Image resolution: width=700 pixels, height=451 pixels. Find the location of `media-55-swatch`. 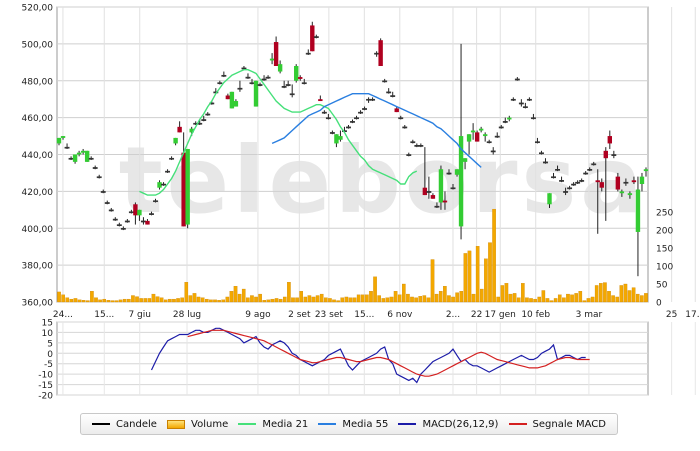

media-55-swatch is located at coordinates (327, 424).